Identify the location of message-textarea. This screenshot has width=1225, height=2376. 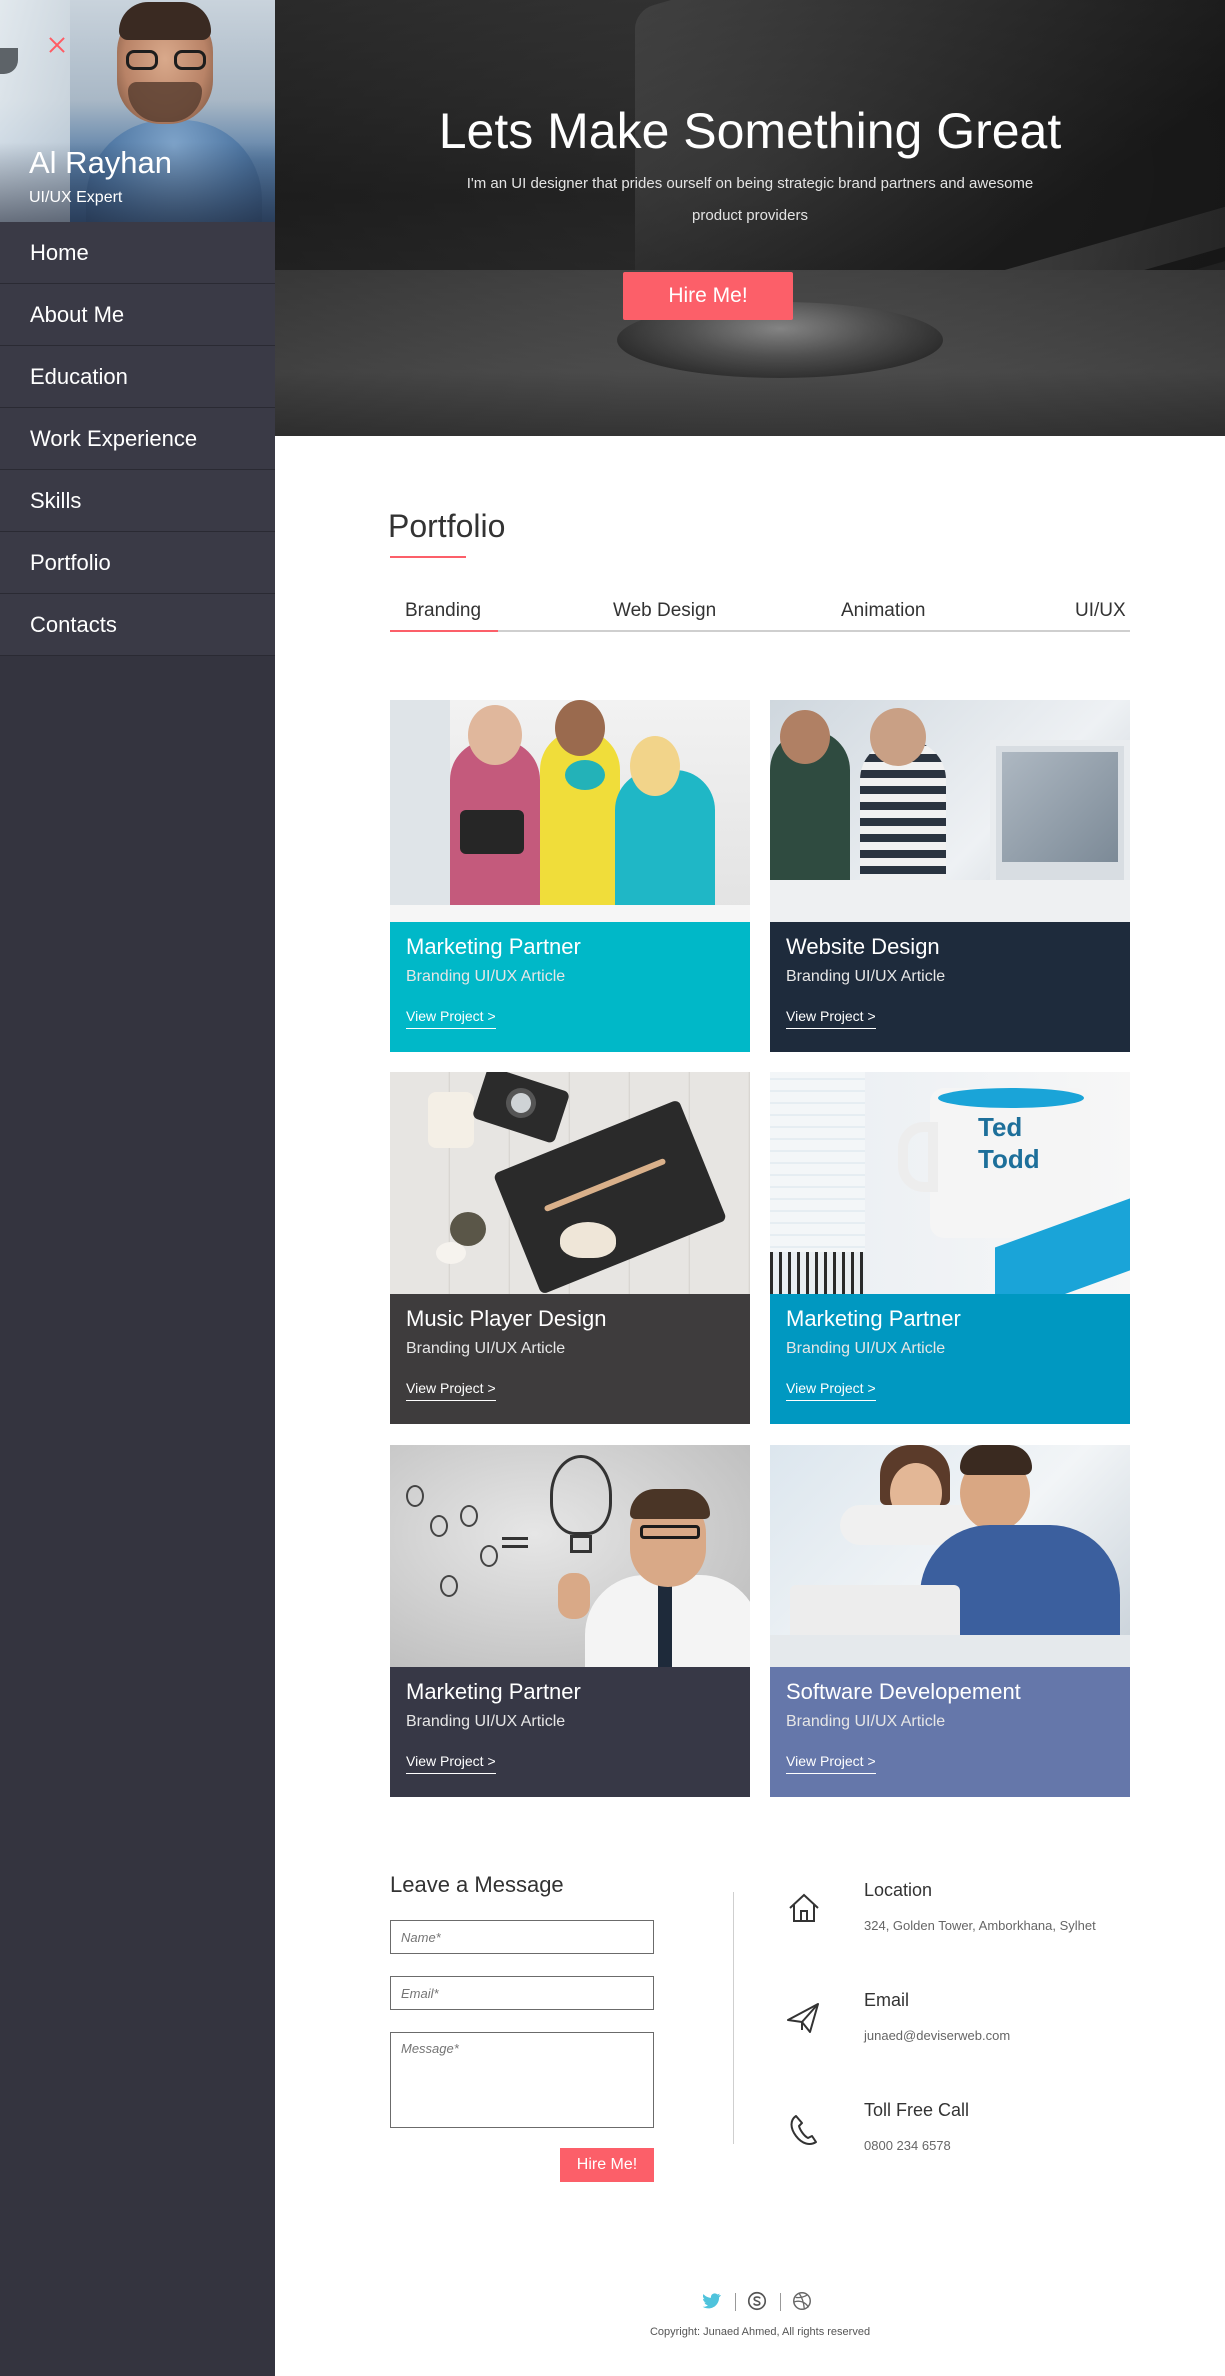
(522, 2080).